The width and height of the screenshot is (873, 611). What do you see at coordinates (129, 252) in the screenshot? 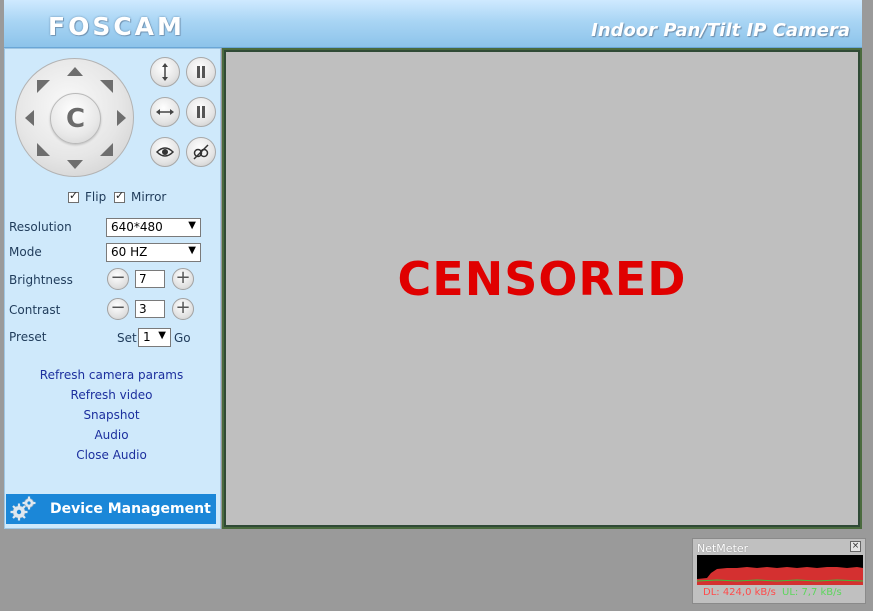
I see `mode-value: 60 HZ` at bounding box center [129, 252].